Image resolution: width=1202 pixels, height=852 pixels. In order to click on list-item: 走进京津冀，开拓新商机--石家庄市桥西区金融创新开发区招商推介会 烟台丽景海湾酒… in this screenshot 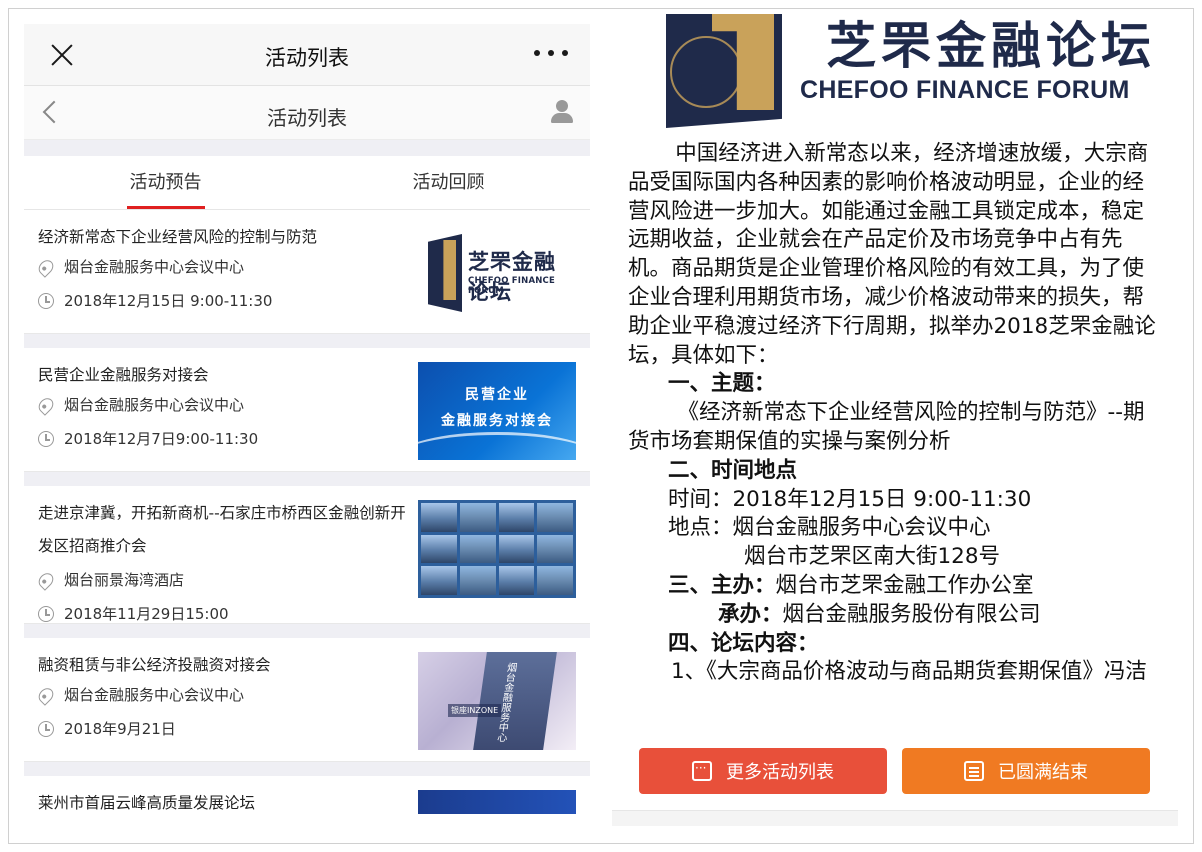, I will do `click(307, 555)`.